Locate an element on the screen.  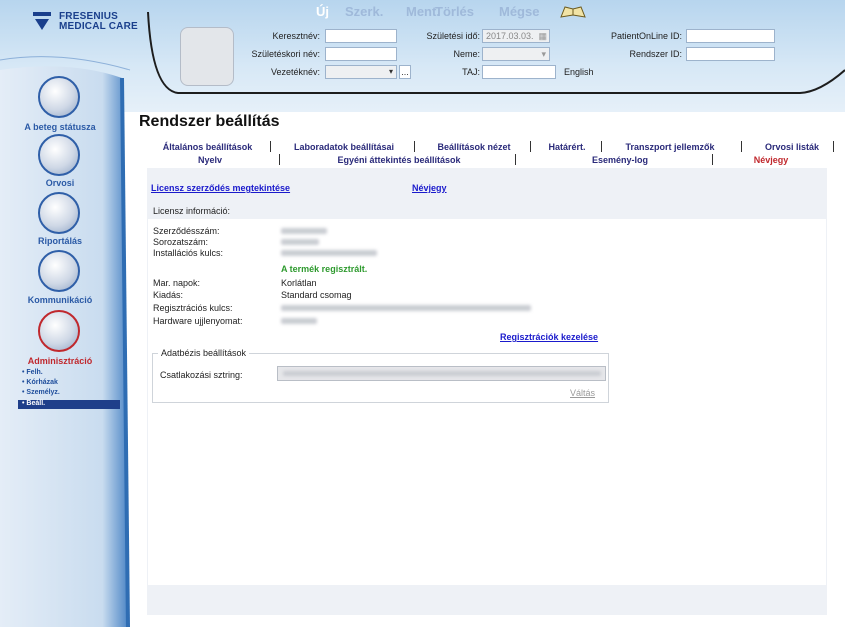
sidebar-item-medical: Orvosi is located at coordinates (60, 183).